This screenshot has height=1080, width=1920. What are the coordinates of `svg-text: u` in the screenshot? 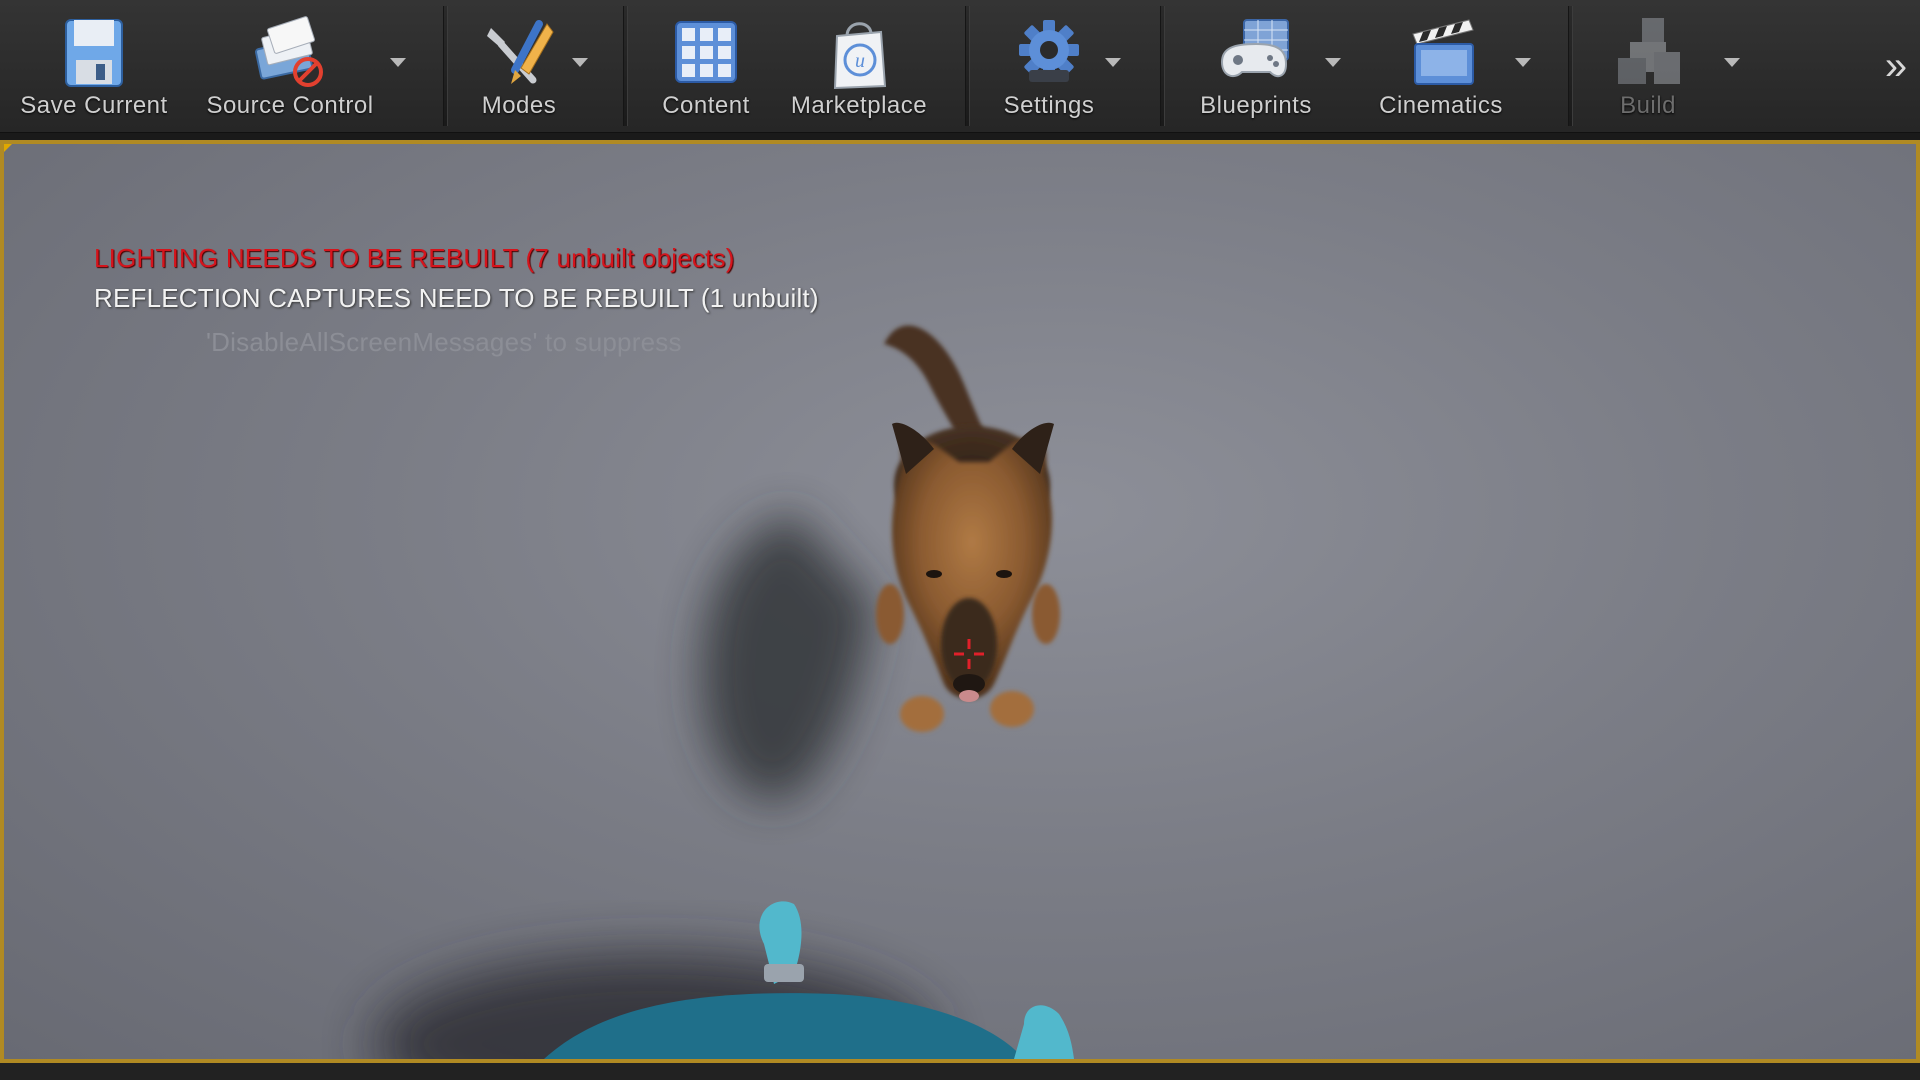 It's located at (860, 61).